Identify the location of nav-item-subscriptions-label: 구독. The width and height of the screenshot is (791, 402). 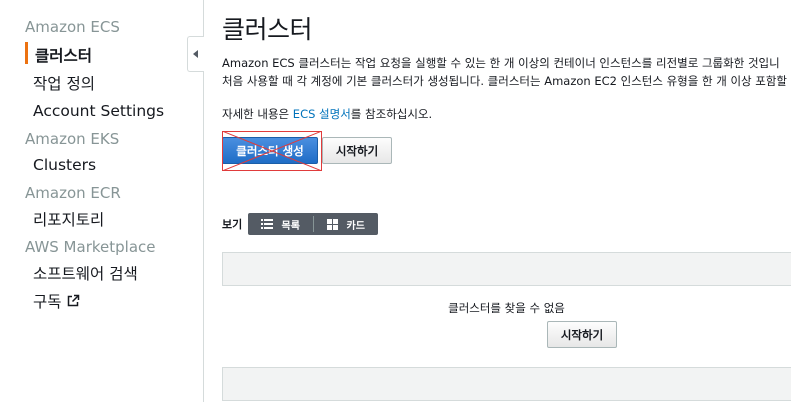
(47, 302).